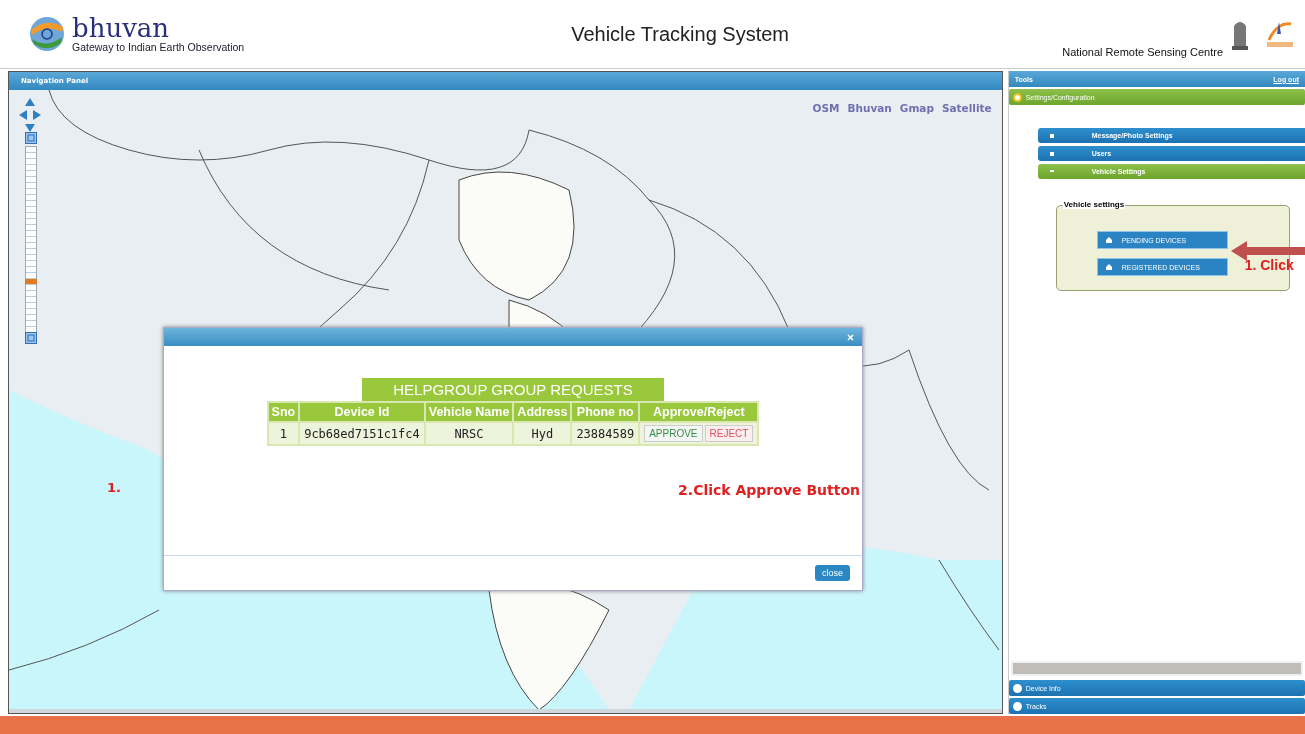  I want to click on column-header: Phone no, so click(605, 412).